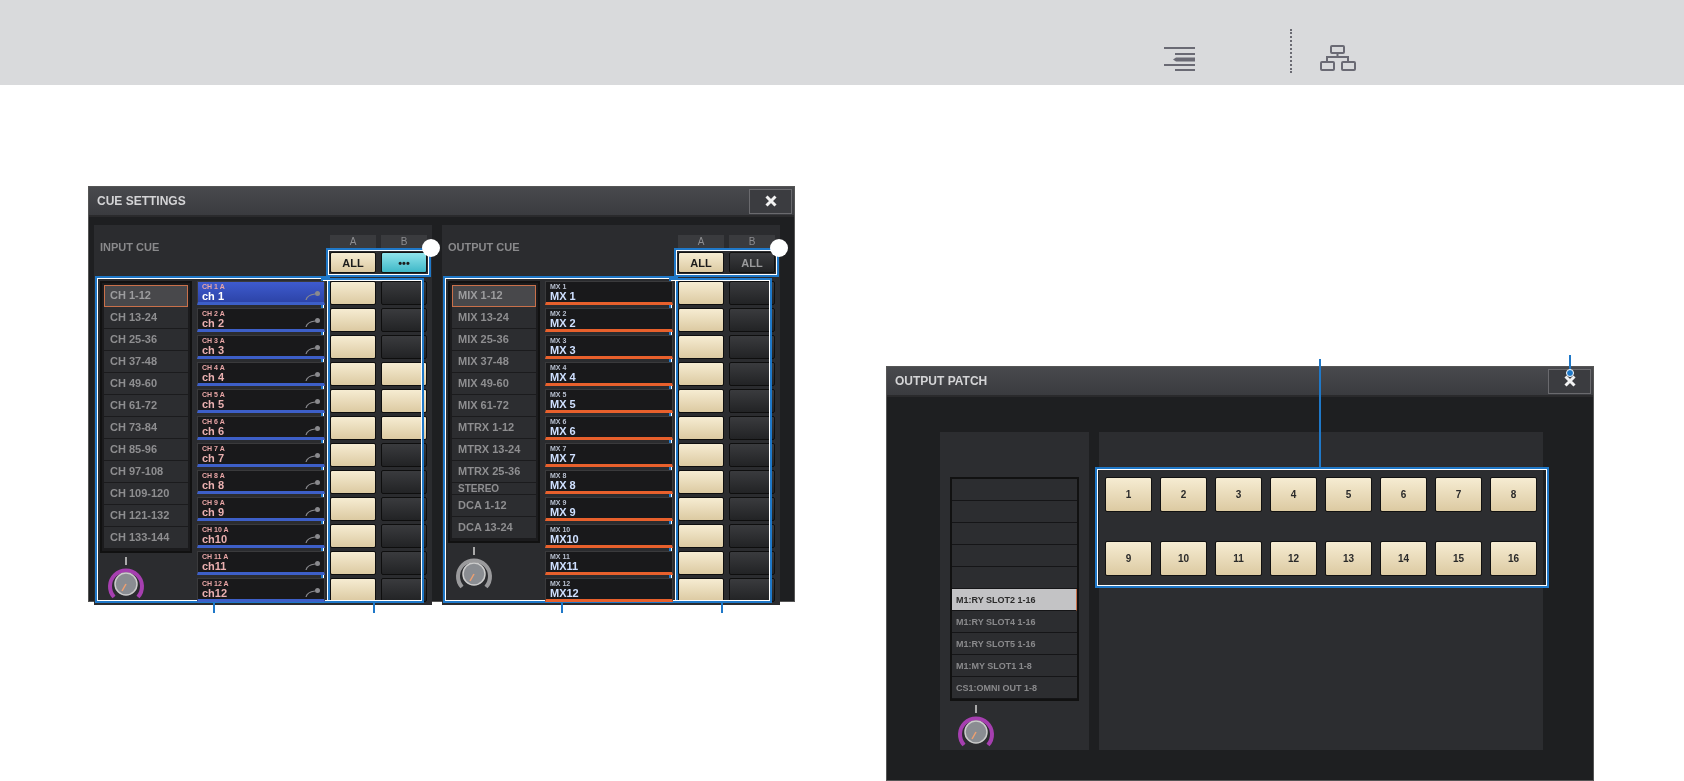 This screenshot has height=781, width=1684. I want to click on bank-tab: CH 97-108, so click(146, 472).